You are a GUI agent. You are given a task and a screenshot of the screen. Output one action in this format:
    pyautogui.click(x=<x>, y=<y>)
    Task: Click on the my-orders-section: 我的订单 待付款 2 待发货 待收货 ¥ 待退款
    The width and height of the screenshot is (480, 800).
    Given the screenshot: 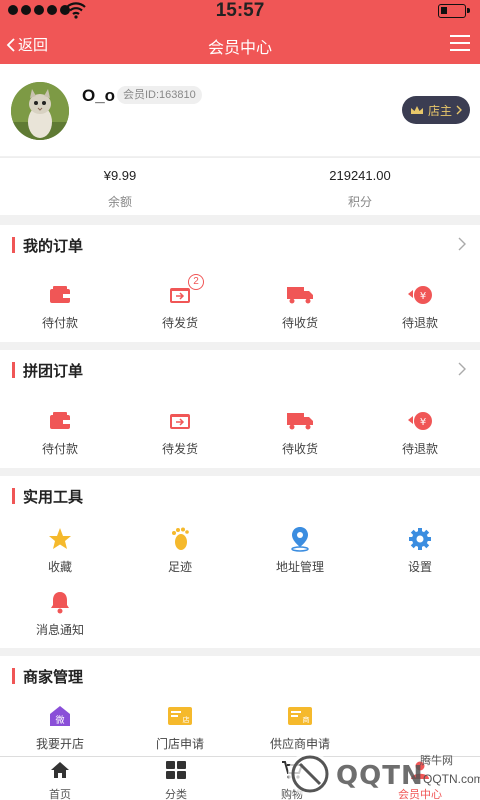 What is the action you would take?
    pyautogui.click(x=240, y=283)
    